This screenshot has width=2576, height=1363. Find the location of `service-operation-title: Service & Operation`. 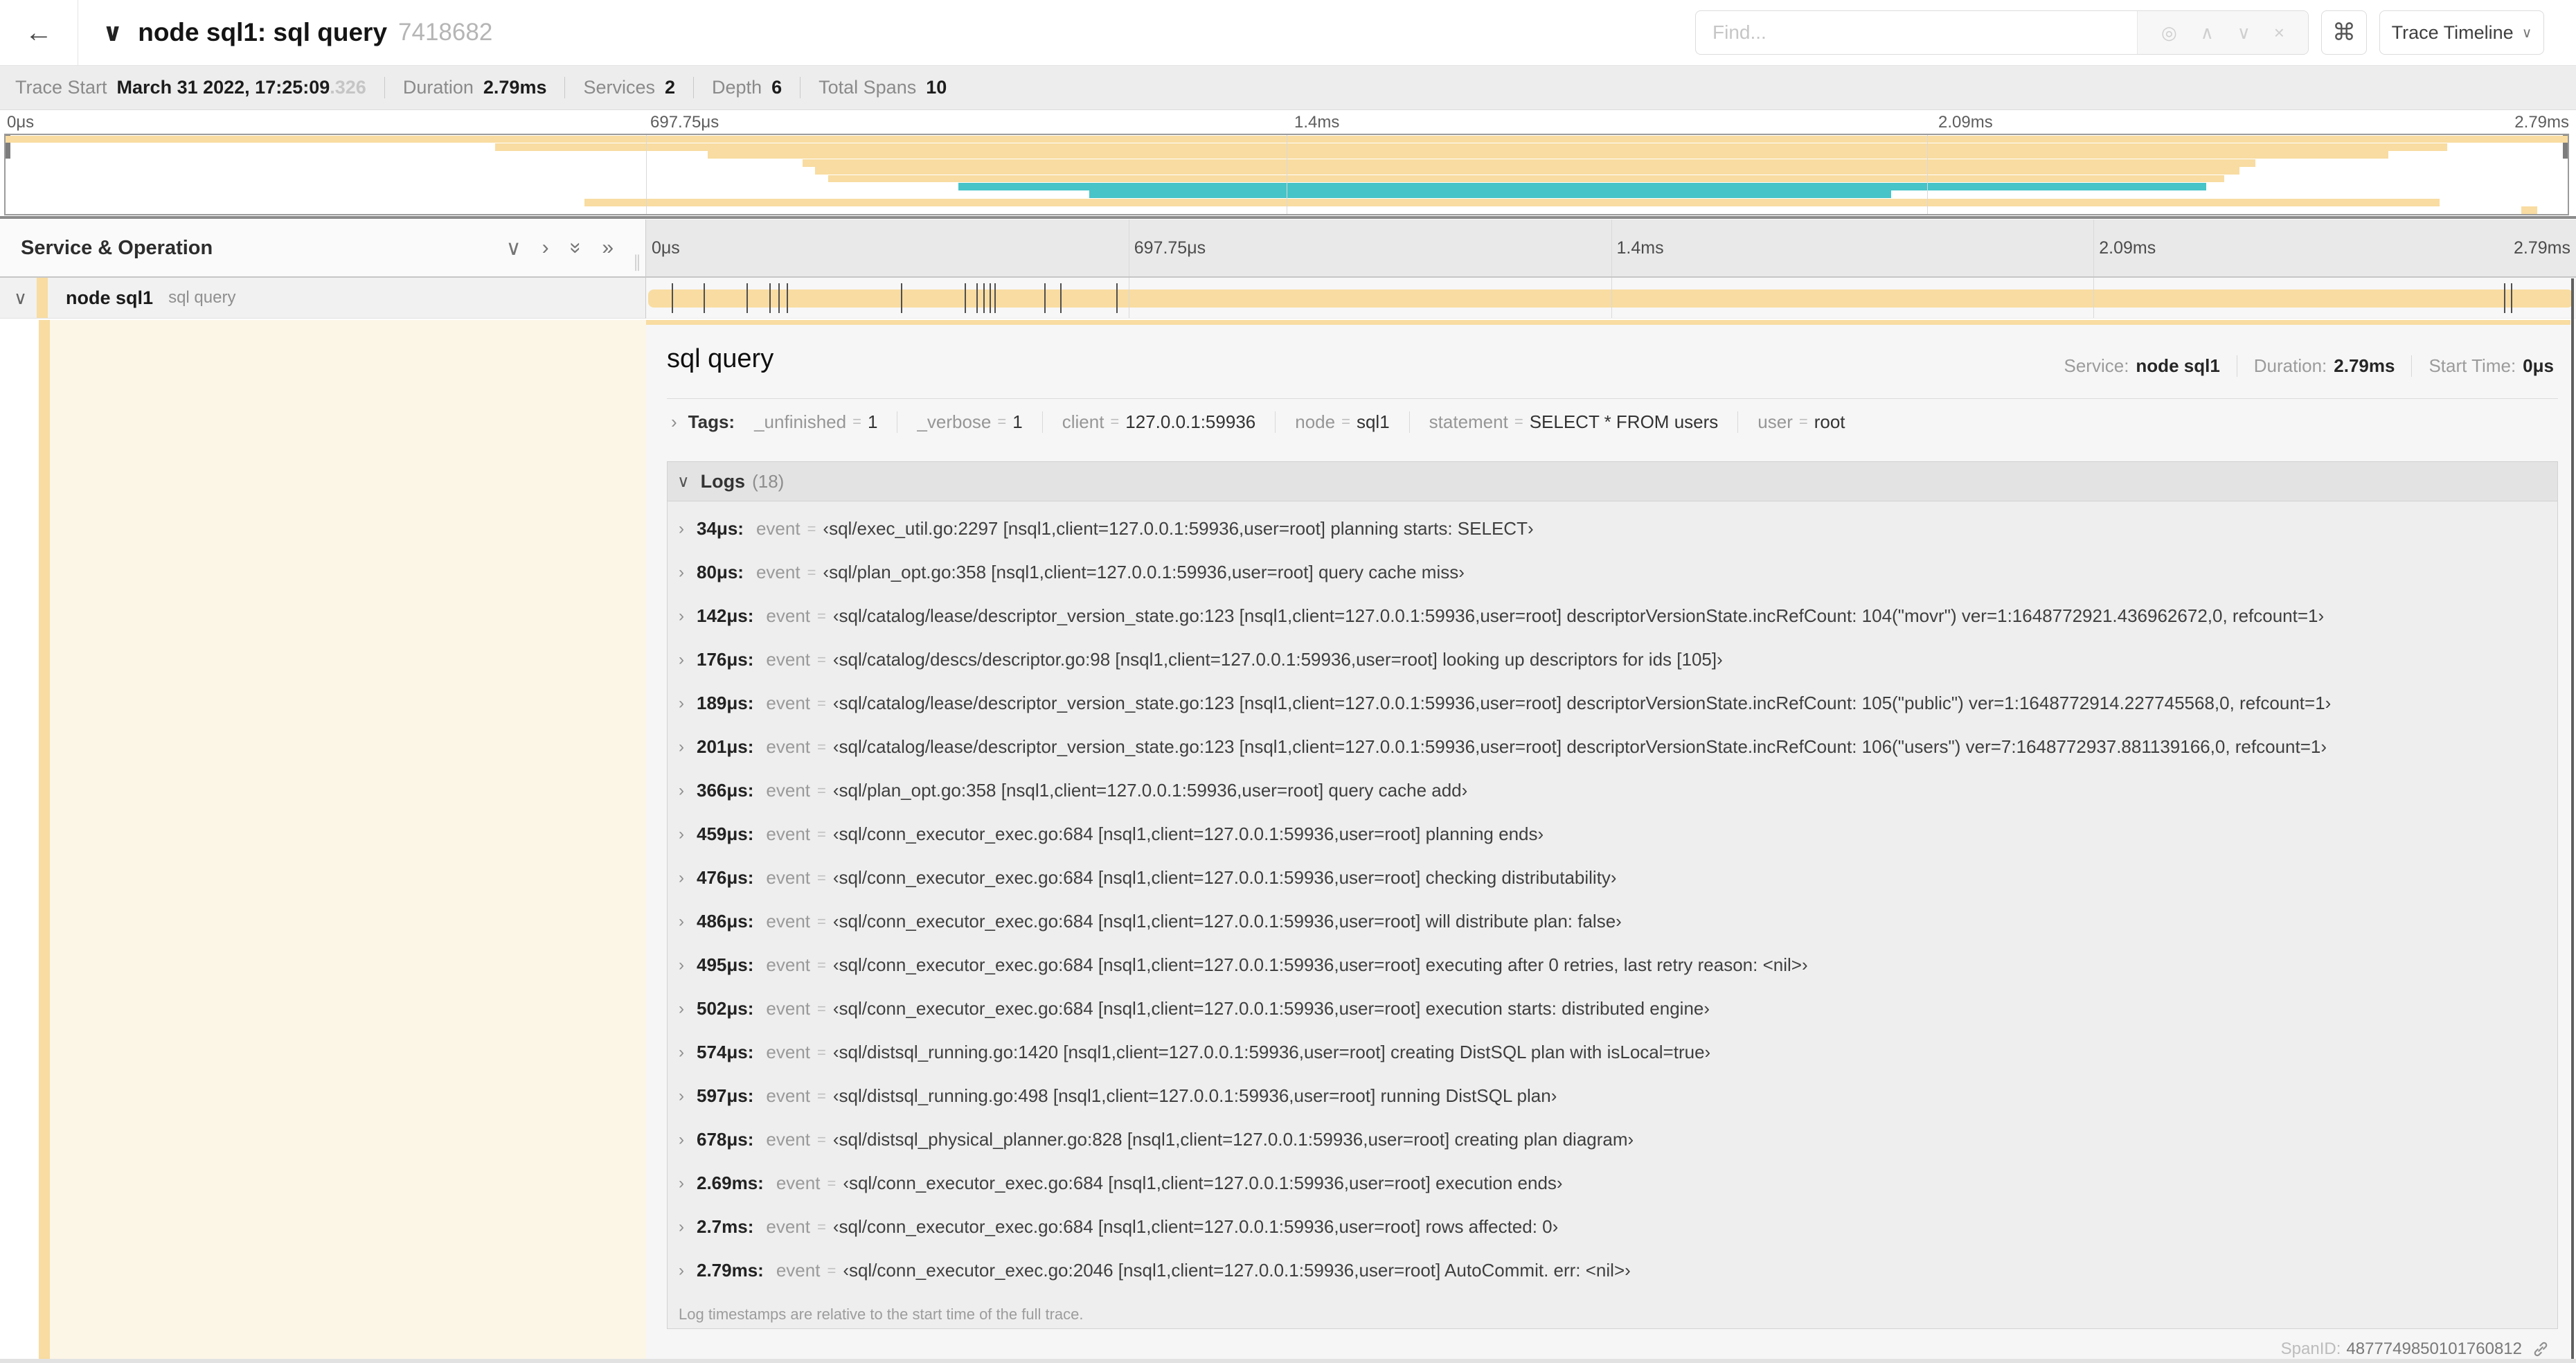

service-operation-title: Service & Operation is located at coordinates (117, 248).